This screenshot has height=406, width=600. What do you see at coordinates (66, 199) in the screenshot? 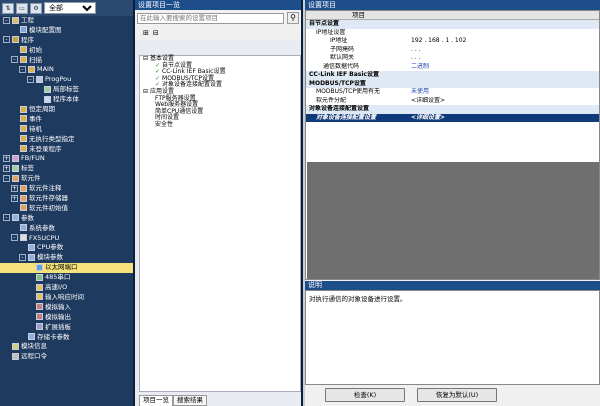
I see `tree-item: + 软元件存储器` at bounding box center [66, 199].